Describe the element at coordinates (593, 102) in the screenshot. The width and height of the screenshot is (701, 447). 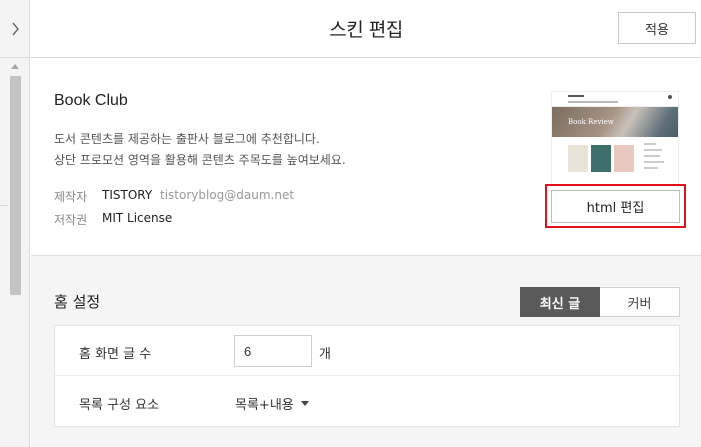
I see `thumbnail-nav` at that location.